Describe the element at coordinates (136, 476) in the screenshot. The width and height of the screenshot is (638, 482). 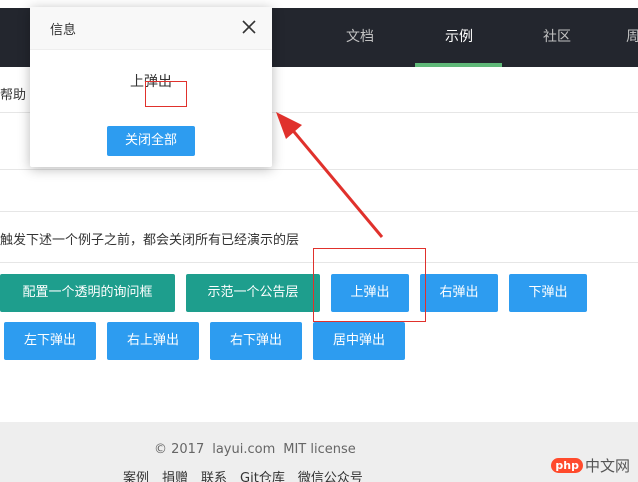
I see `footer-link-cases: 案例` at that location.